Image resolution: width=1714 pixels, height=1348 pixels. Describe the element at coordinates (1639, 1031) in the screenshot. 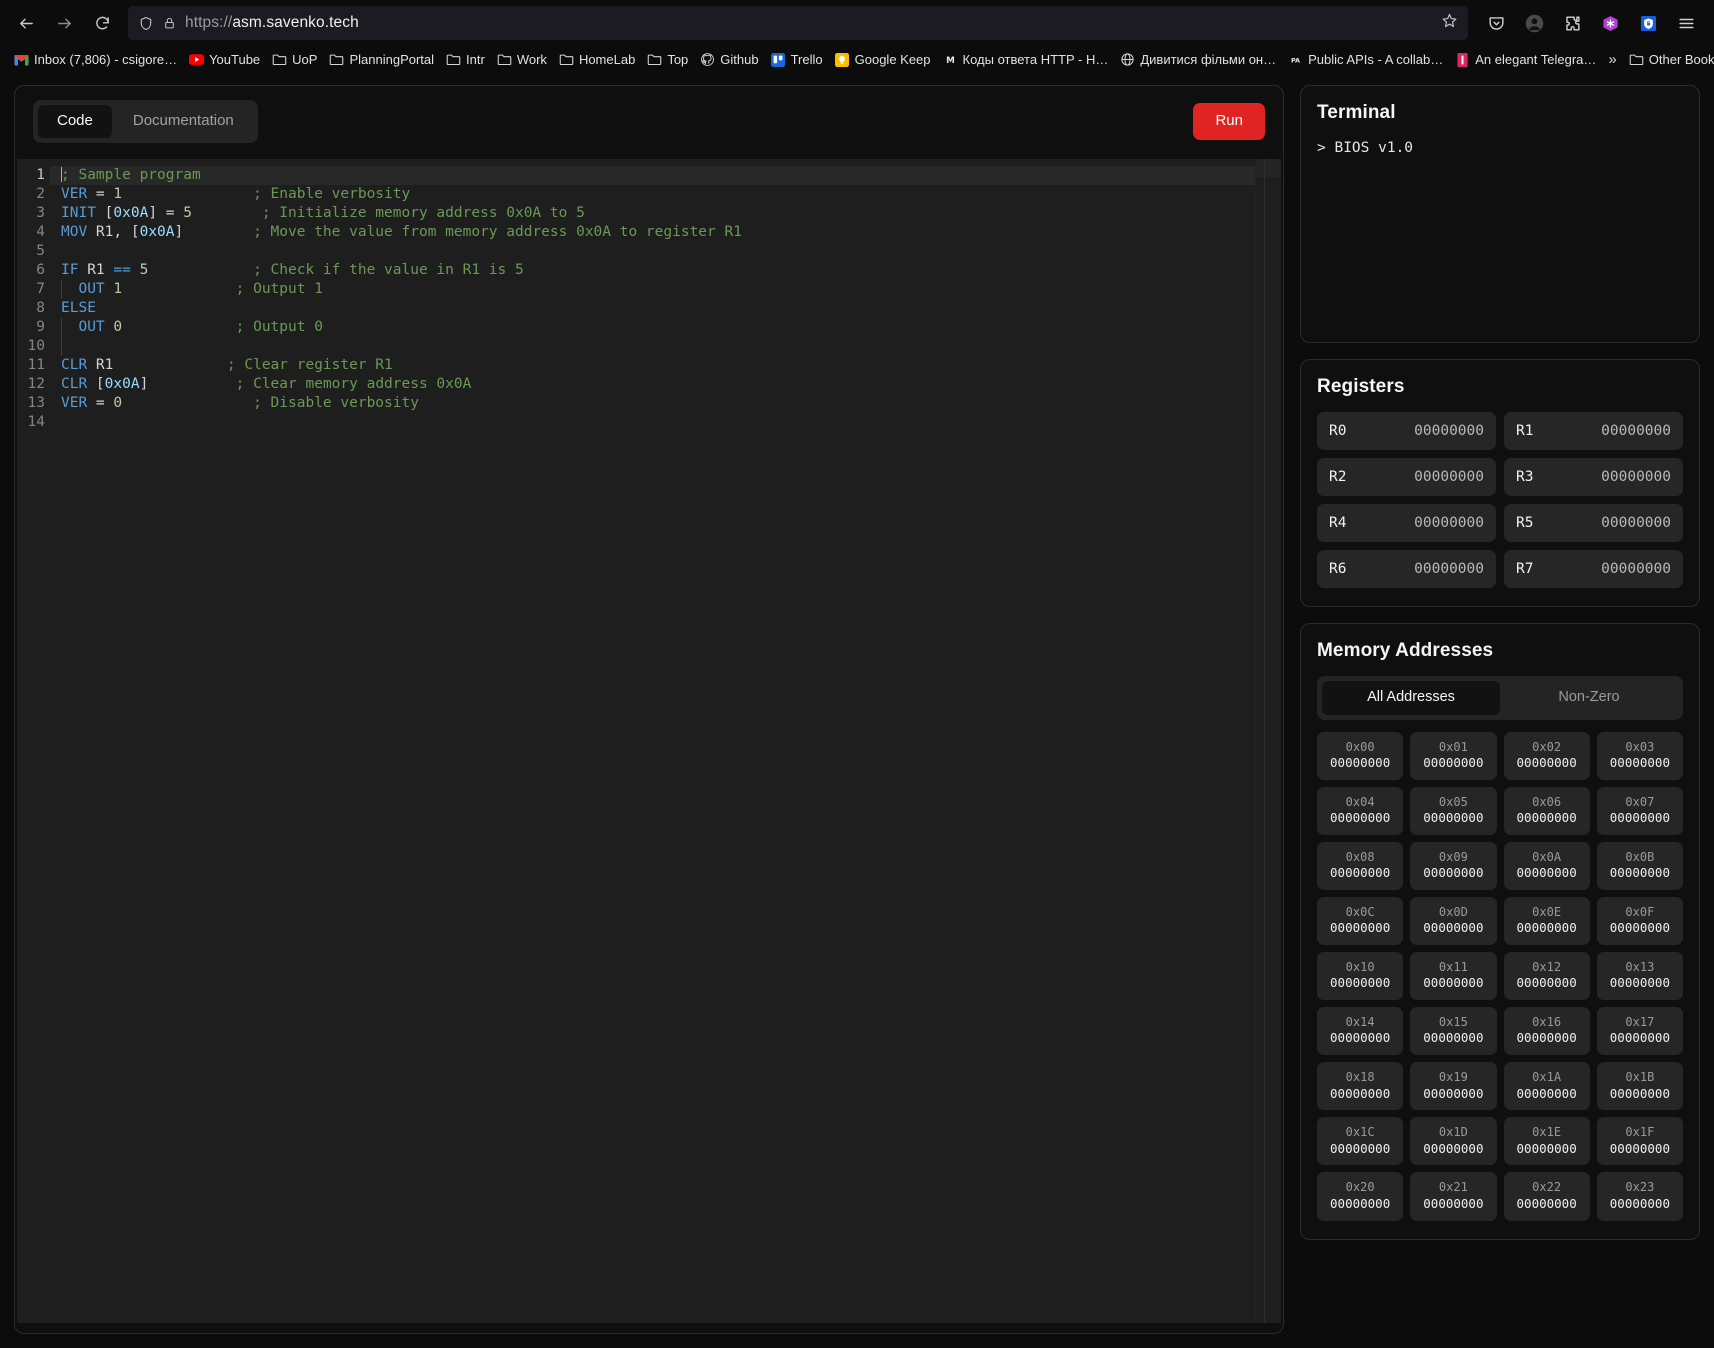

I see `memory-cell: 0x17 00000000` at that location.